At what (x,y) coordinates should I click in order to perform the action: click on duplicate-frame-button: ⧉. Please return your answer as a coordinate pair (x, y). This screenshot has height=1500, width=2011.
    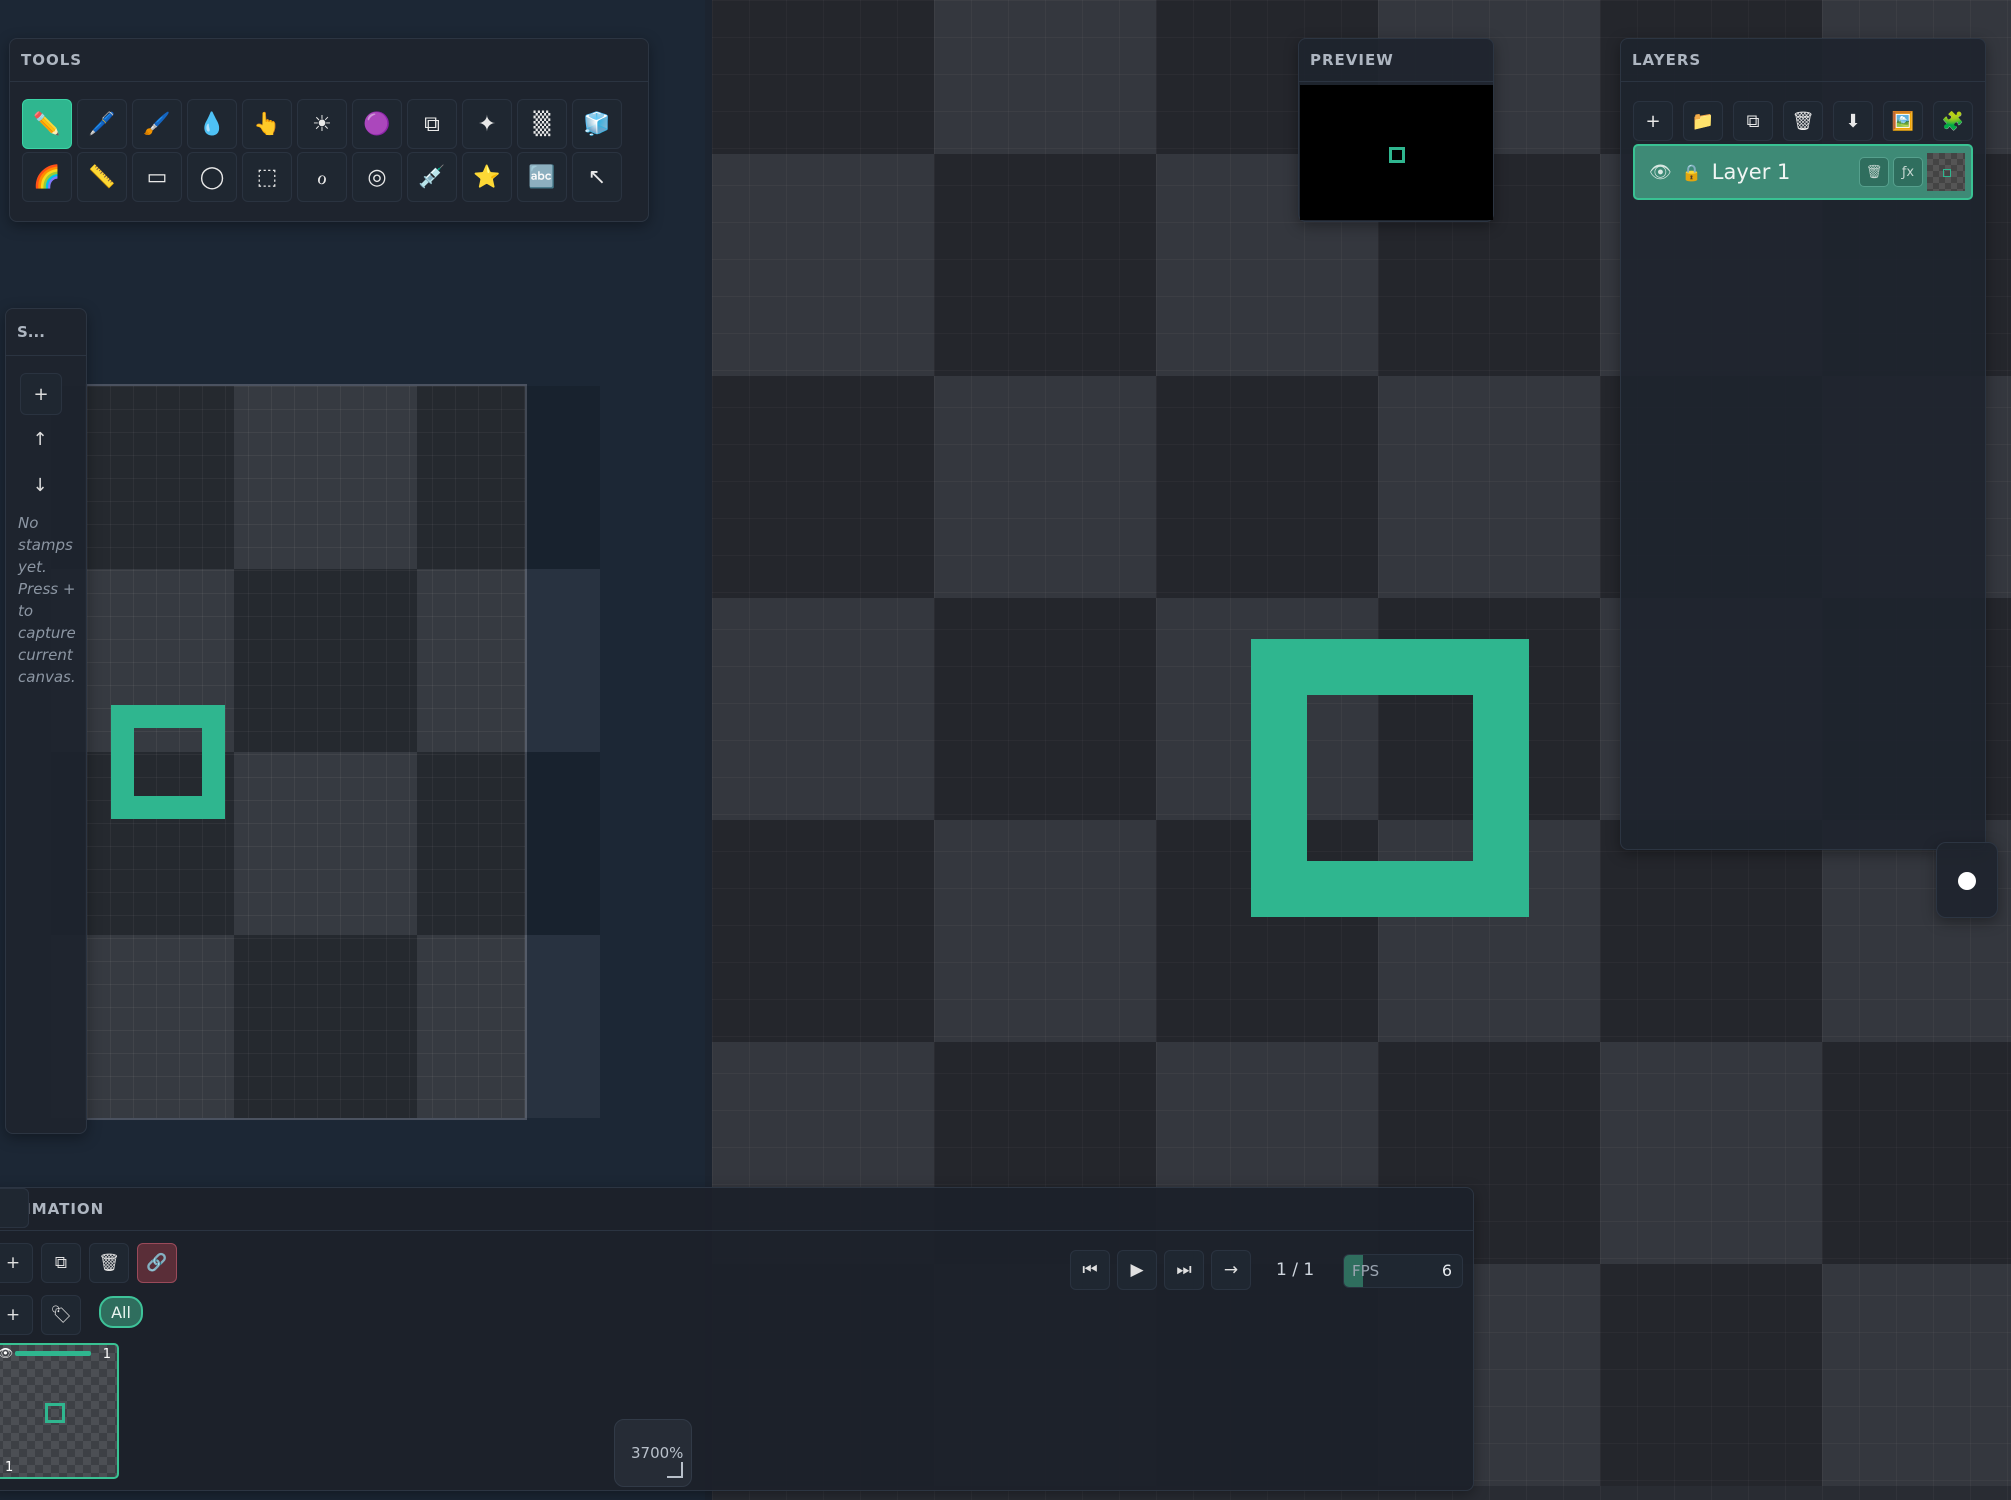
    Looking at the image, I should click on (61, 1263).